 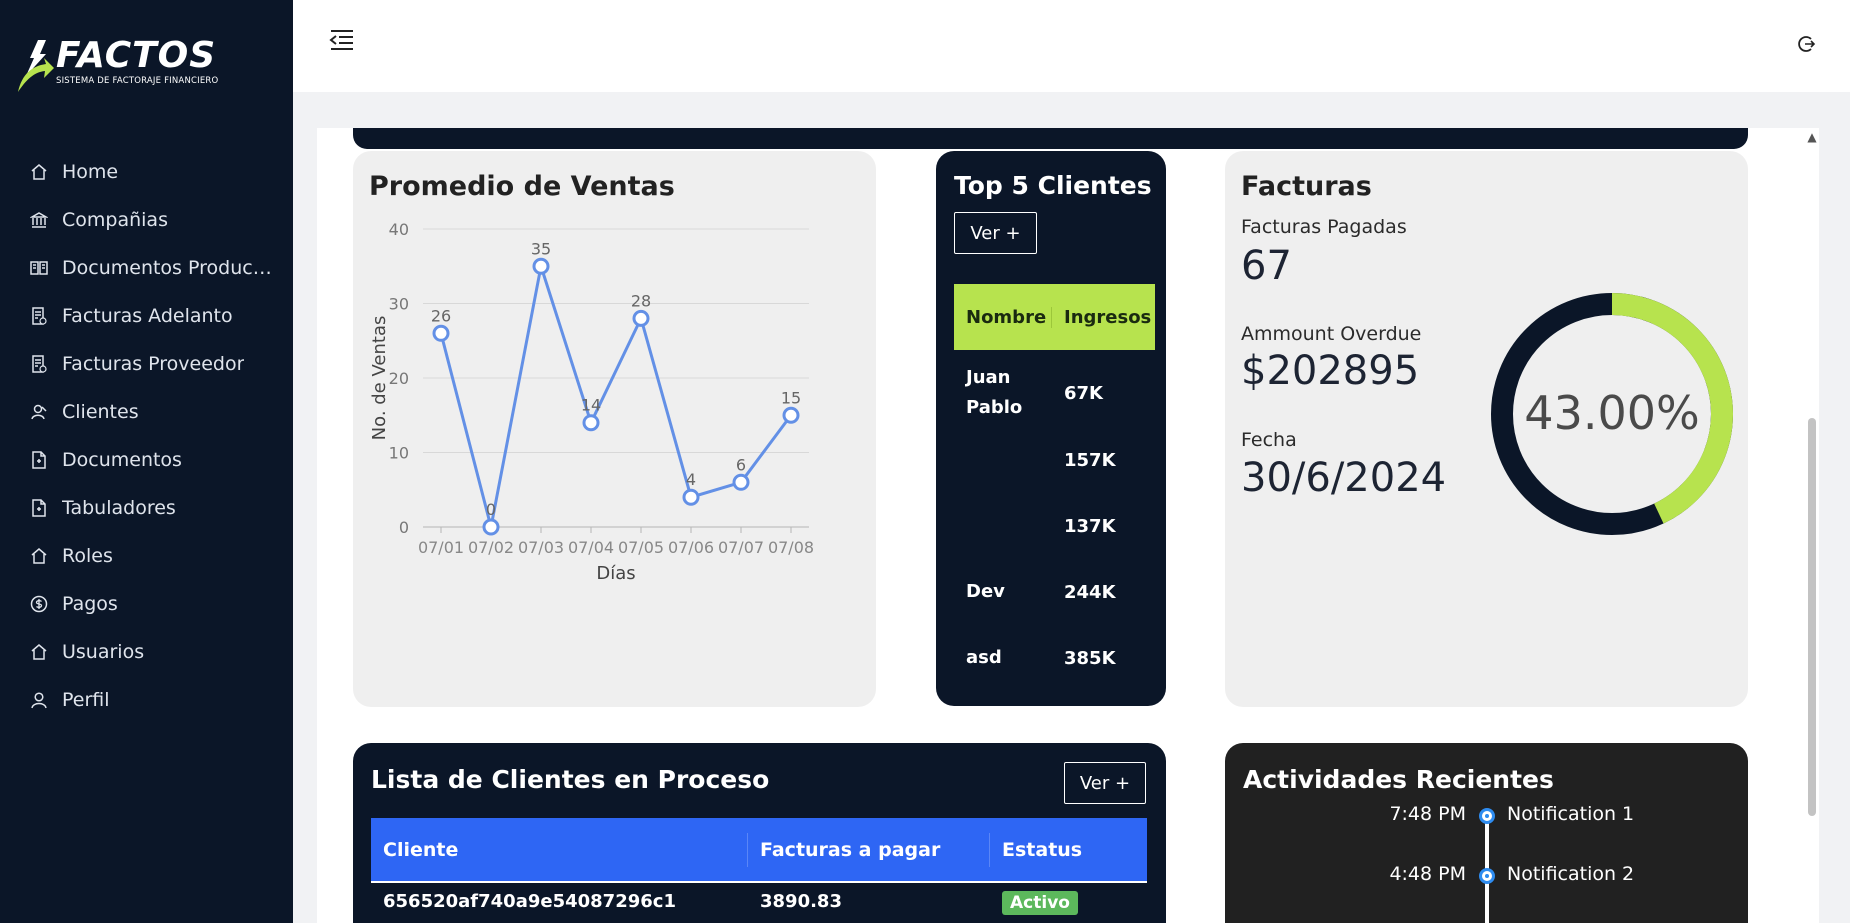 I want to click on top5-cell-ingresos: 385K, so click(x=1090, y=658).